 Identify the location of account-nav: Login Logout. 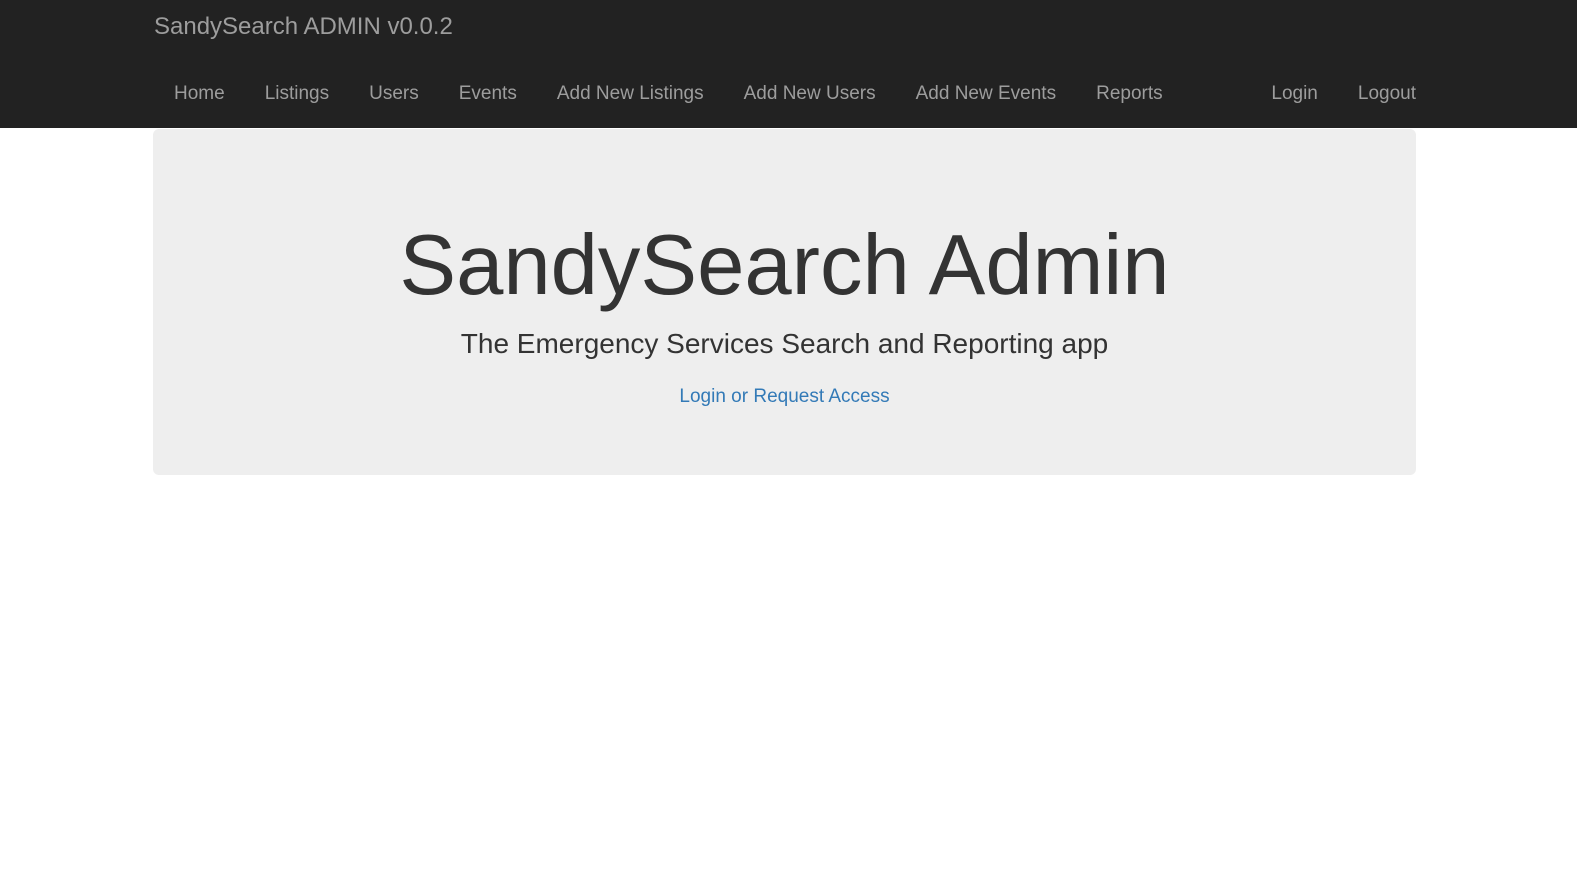
(1343, 94).